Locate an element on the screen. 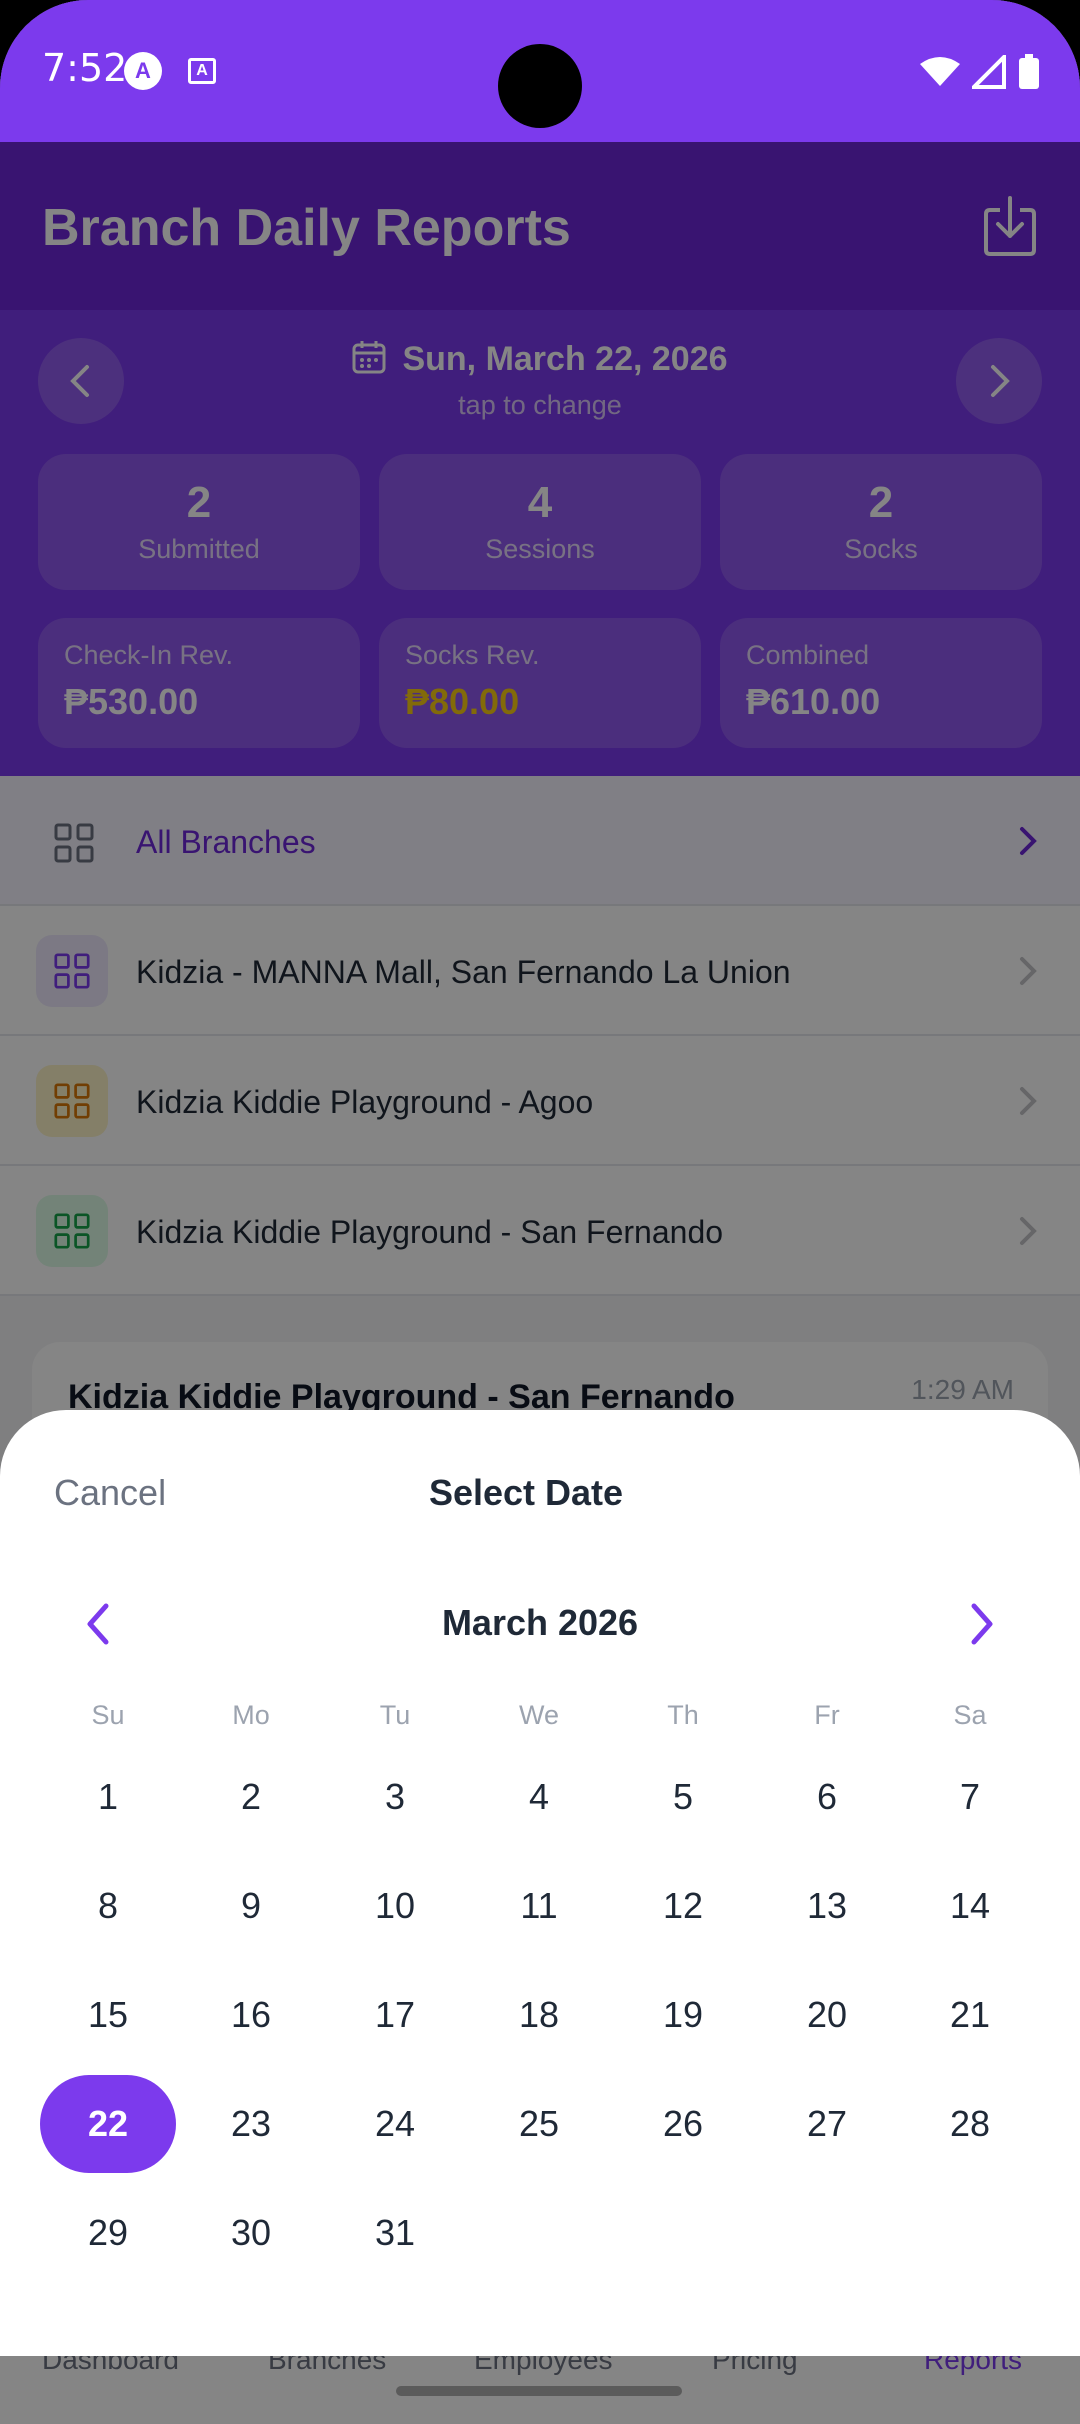 This screenshot has width=1080, height=2424. calendar-day: 18 is located at coordinates (539, 2015).